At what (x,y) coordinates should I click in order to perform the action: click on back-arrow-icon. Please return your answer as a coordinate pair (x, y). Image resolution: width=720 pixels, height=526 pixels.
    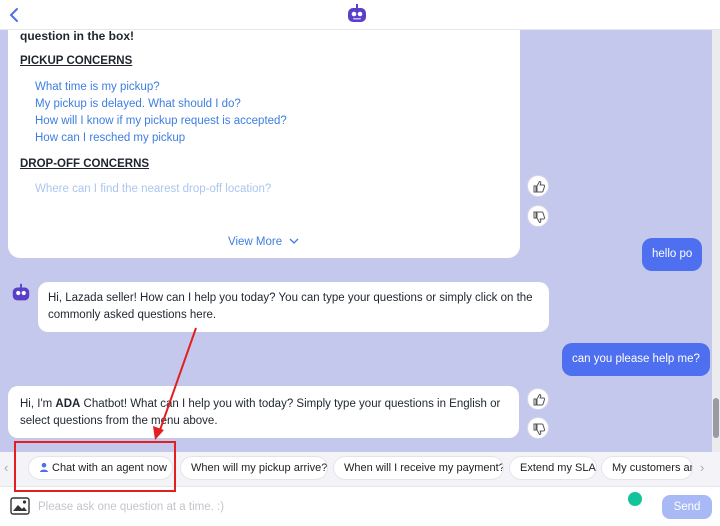
    Looking at the image, I should click on (15, 15).